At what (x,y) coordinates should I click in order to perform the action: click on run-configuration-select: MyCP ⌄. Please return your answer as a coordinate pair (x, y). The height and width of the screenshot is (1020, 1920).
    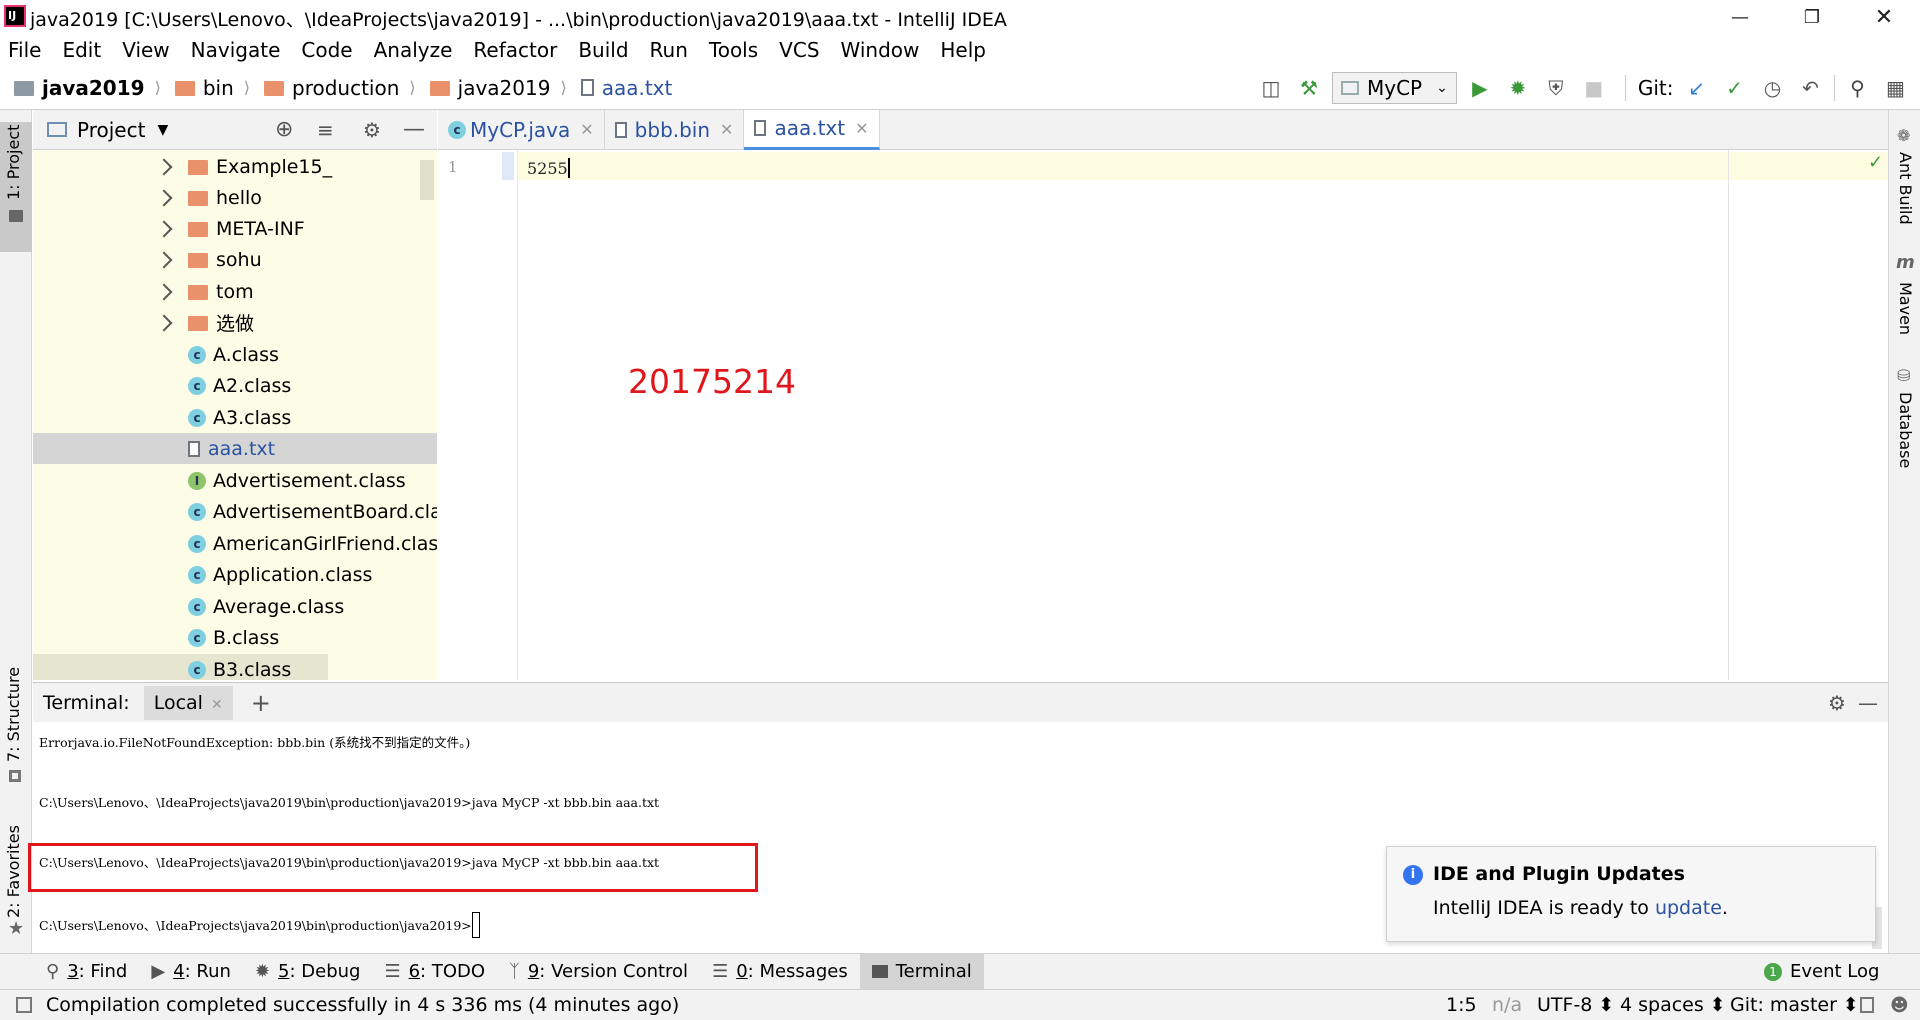
    Looking at the image, I should click on (1394, 88).